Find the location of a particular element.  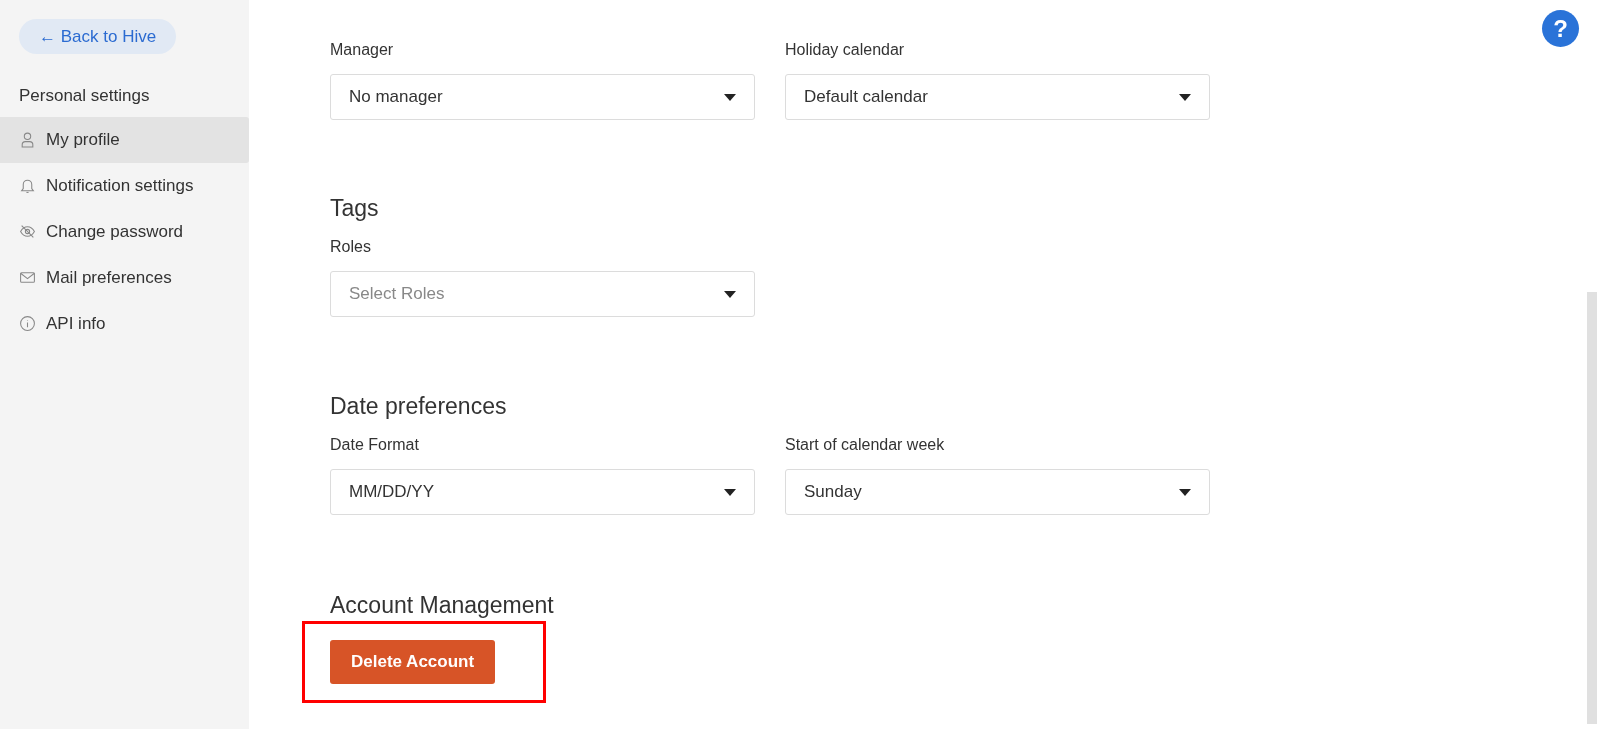

sidebar-item: My profile is located at coordinates (124, 139).